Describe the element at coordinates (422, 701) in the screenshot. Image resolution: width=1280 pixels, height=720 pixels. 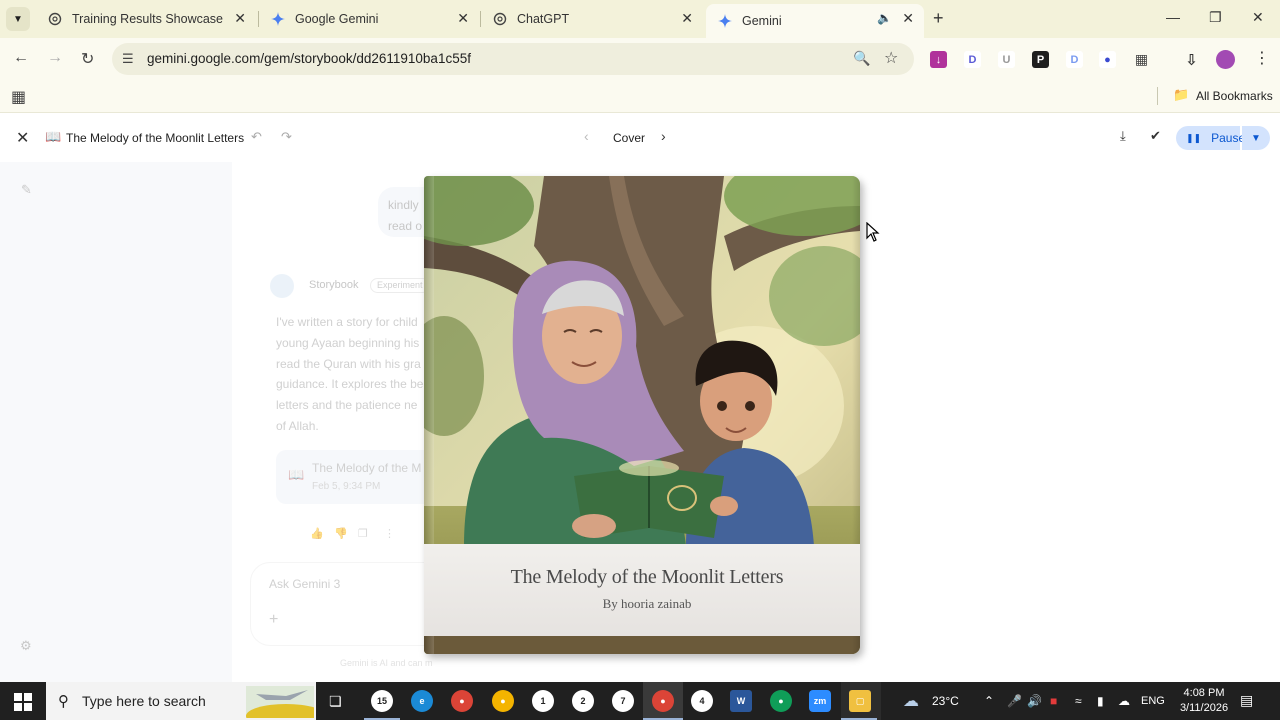
I see `edge-taskbar-icon: e` at that location.